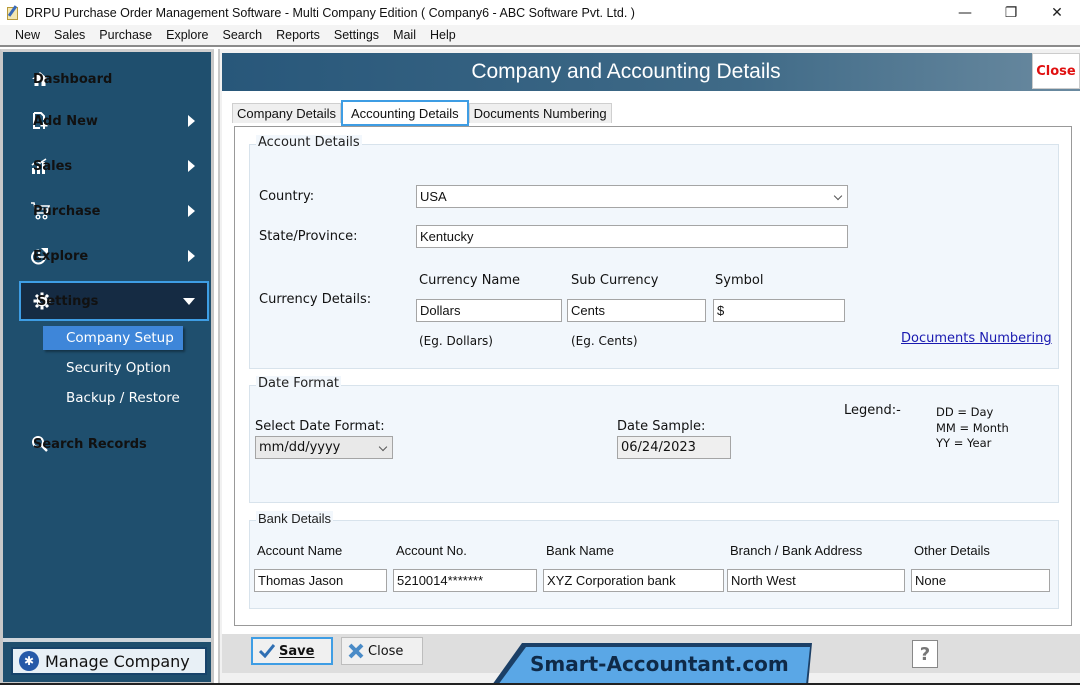  I want to click on manage-company-button: ✱ Manage Company, so click(109, 661).